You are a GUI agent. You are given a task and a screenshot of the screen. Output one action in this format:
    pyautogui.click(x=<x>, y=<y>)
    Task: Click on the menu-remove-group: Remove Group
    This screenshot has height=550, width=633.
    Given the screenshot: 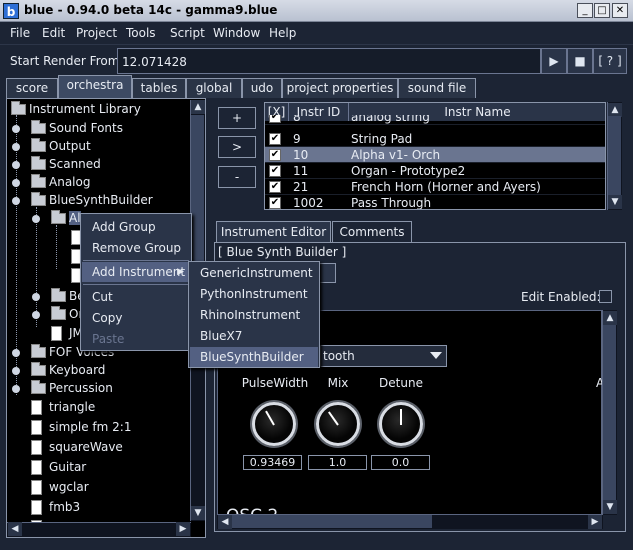 What is the action you would take?
    pyautogui.click(x=136, y=248)
    